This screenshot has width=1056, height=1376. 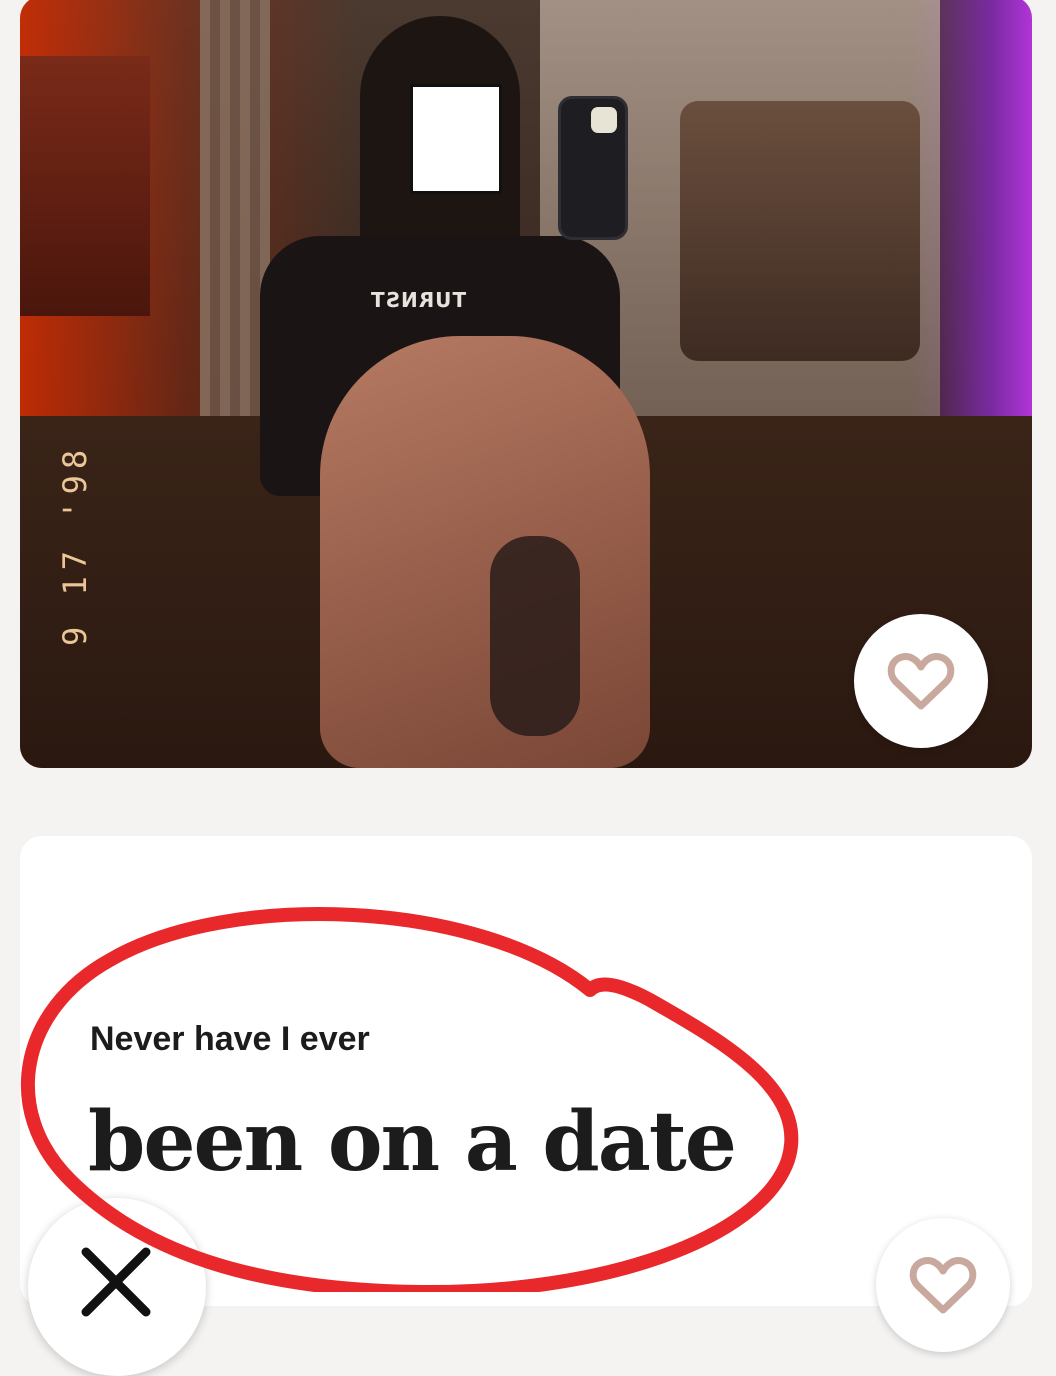 I want to click on shirt-print-text: TURNST, so click(x=418, y=300).